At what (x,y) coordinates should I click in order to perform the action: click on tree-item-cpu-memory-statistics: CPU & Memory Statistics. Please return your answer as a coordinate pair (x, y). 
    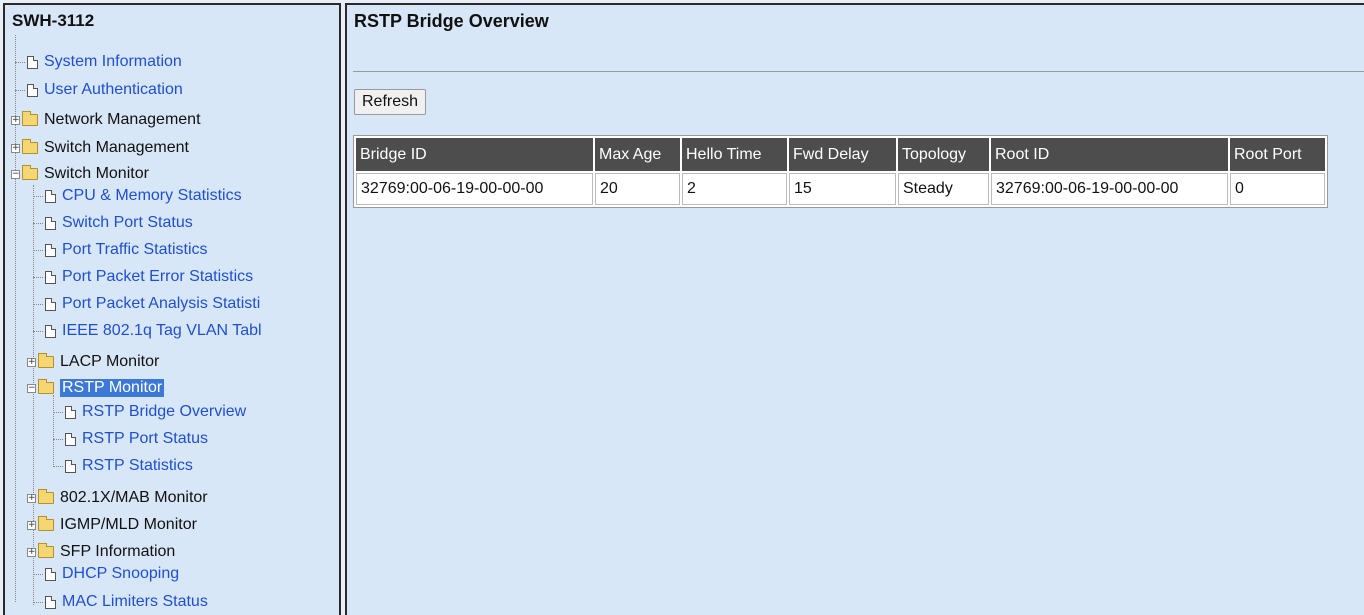
    Looking at the image, I should click on (137, 196).